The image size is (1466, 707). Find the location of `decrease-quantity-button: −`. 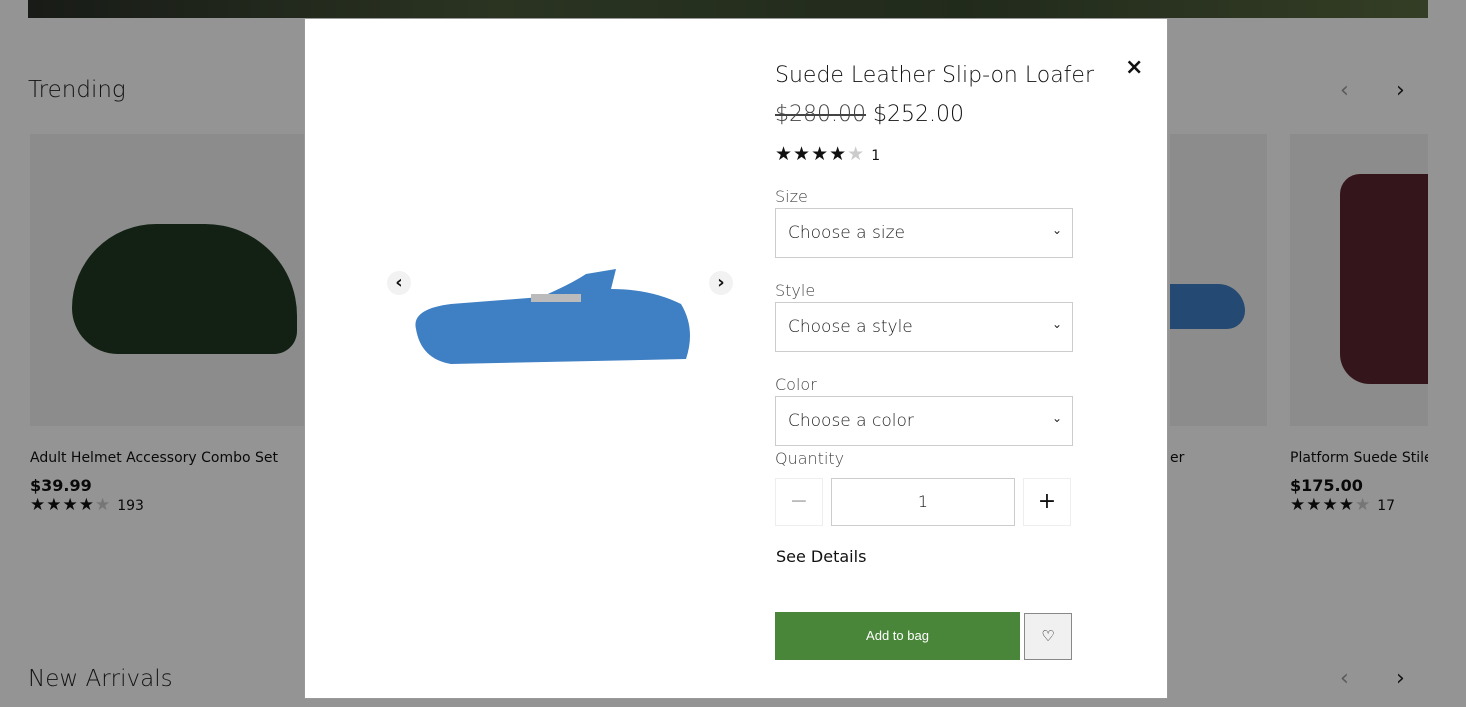

decrease-quantity-button: − is located at coordinates (799, 502).